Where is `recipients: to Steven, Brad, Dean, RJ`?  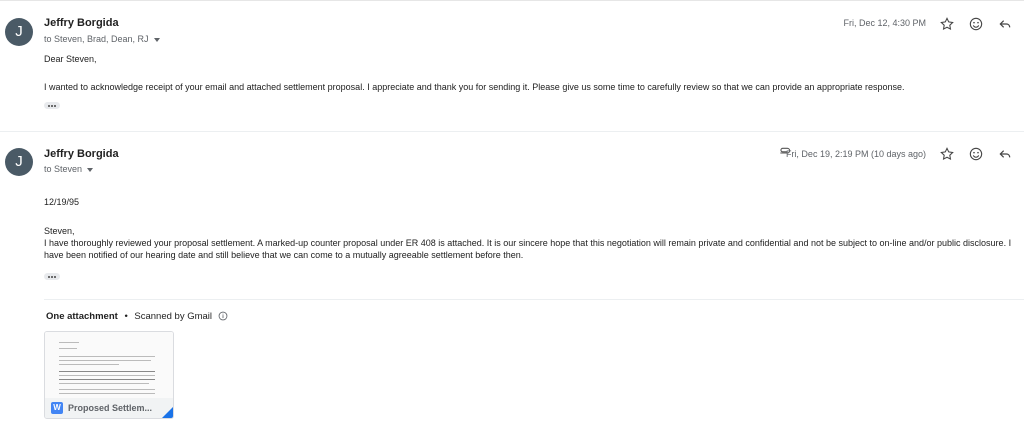
recipients: to Steven, Brad, Dean, RJ is located at coordinates (102, 39).